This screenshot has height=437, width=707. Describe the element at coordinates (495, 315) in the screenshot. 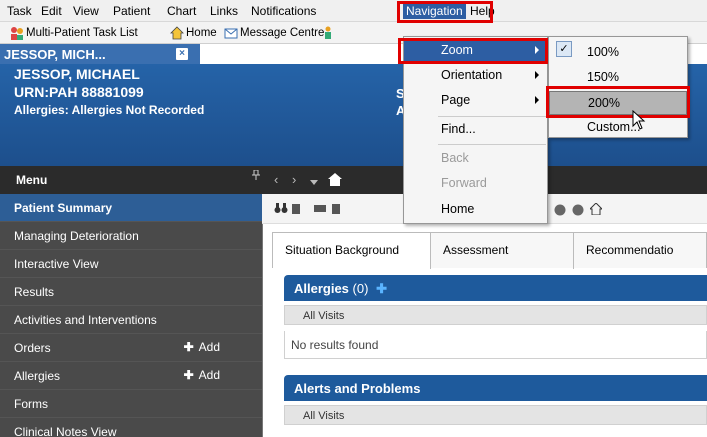

I see `allergies-all-visits: All Visits` at that location.